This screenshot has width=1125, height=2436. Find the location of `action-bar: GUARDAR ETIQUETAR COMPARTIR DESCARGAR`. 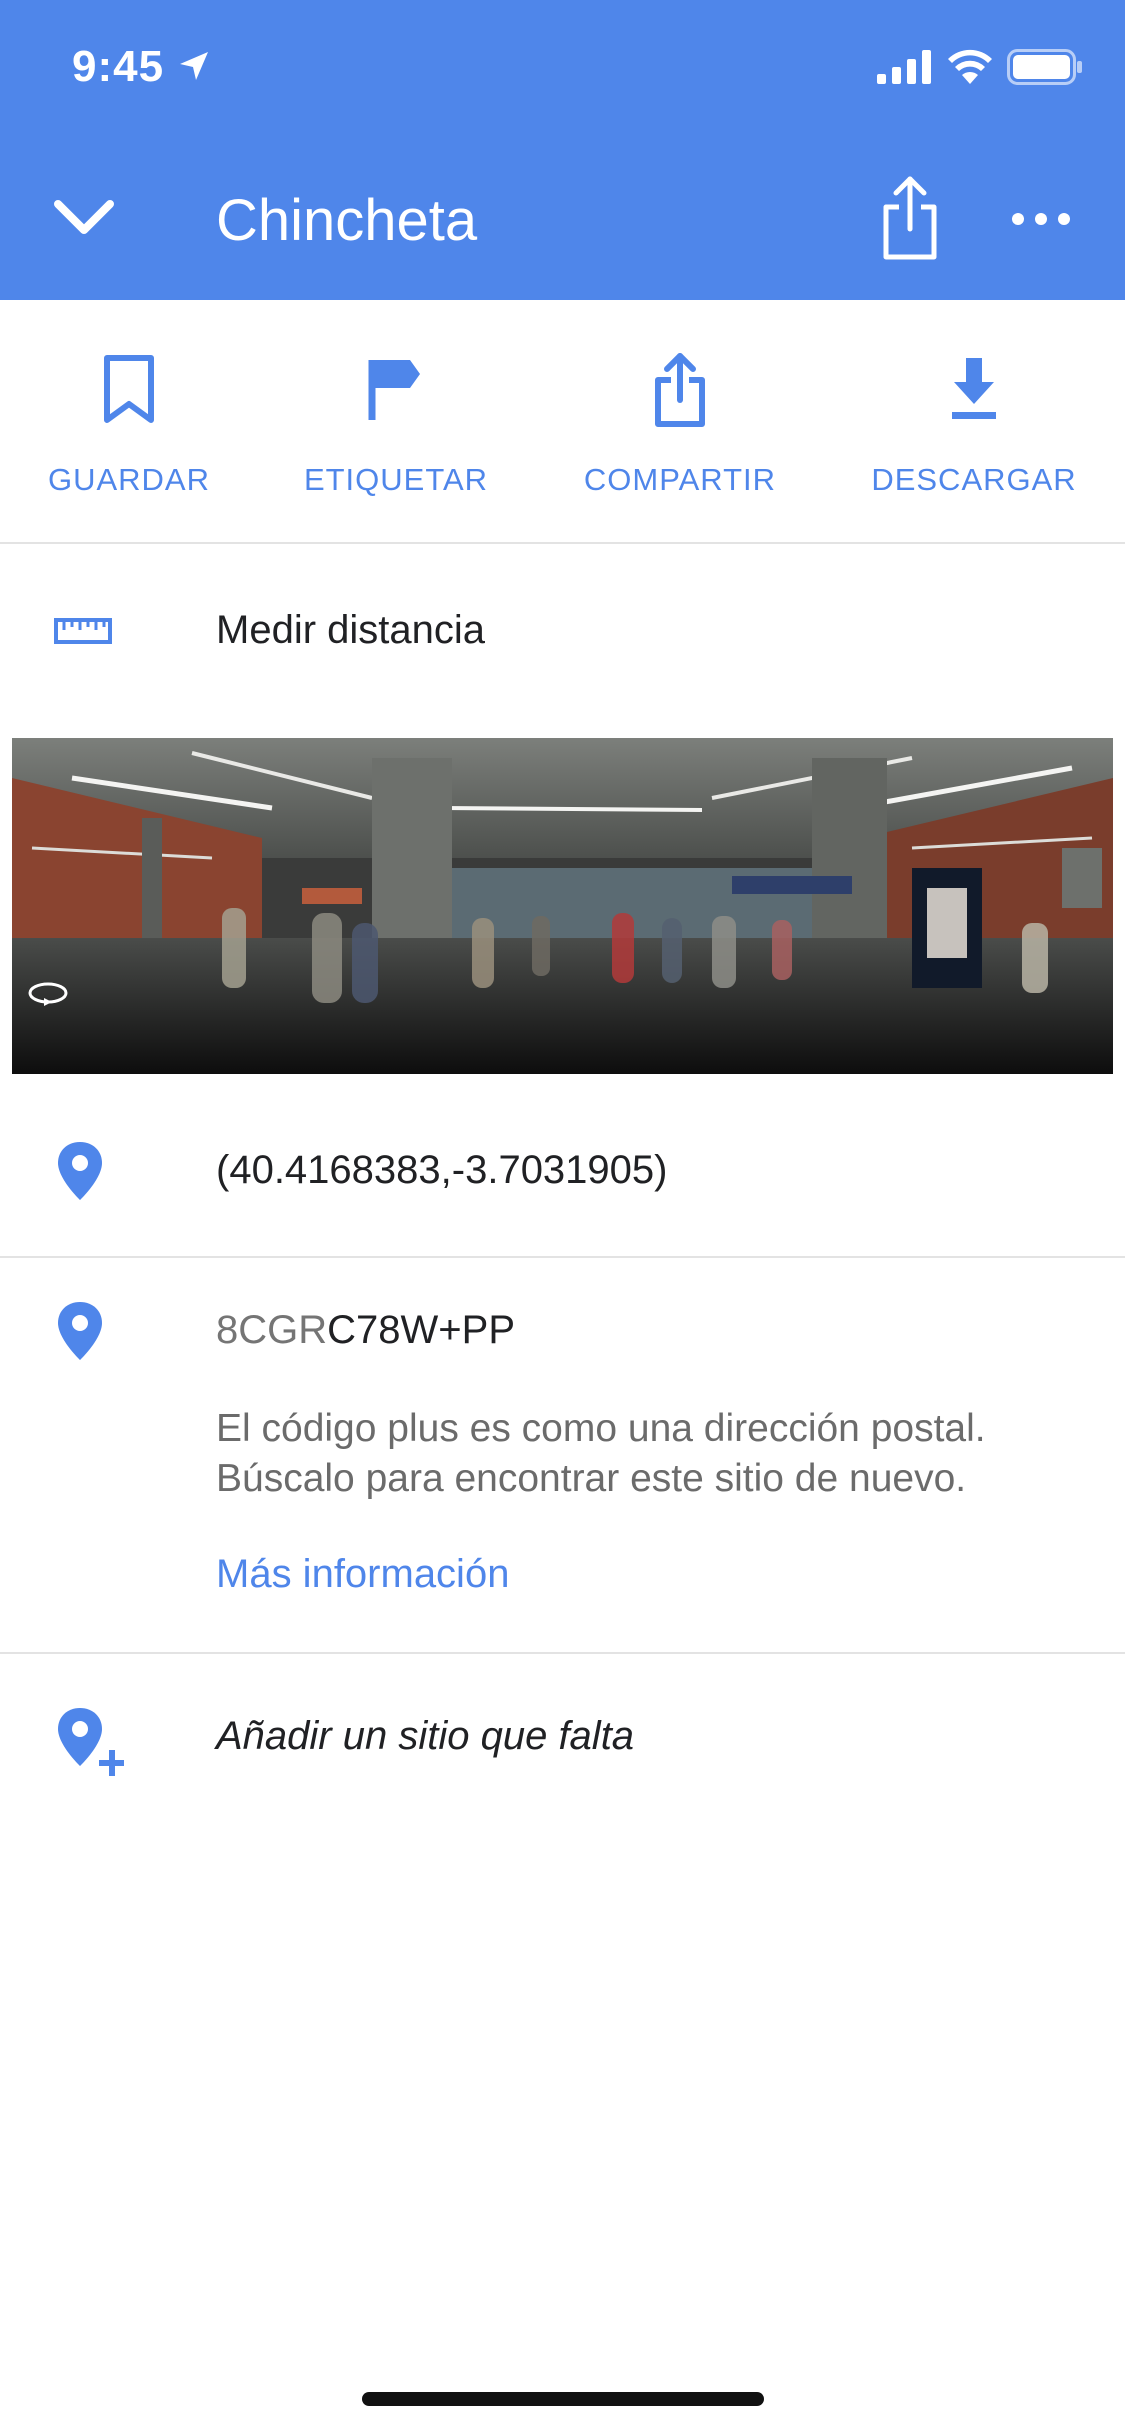

action-bar: GUARDAR ETIQUETAR COMPARTIR DESCARGAR is located at coordinates (562, 422).